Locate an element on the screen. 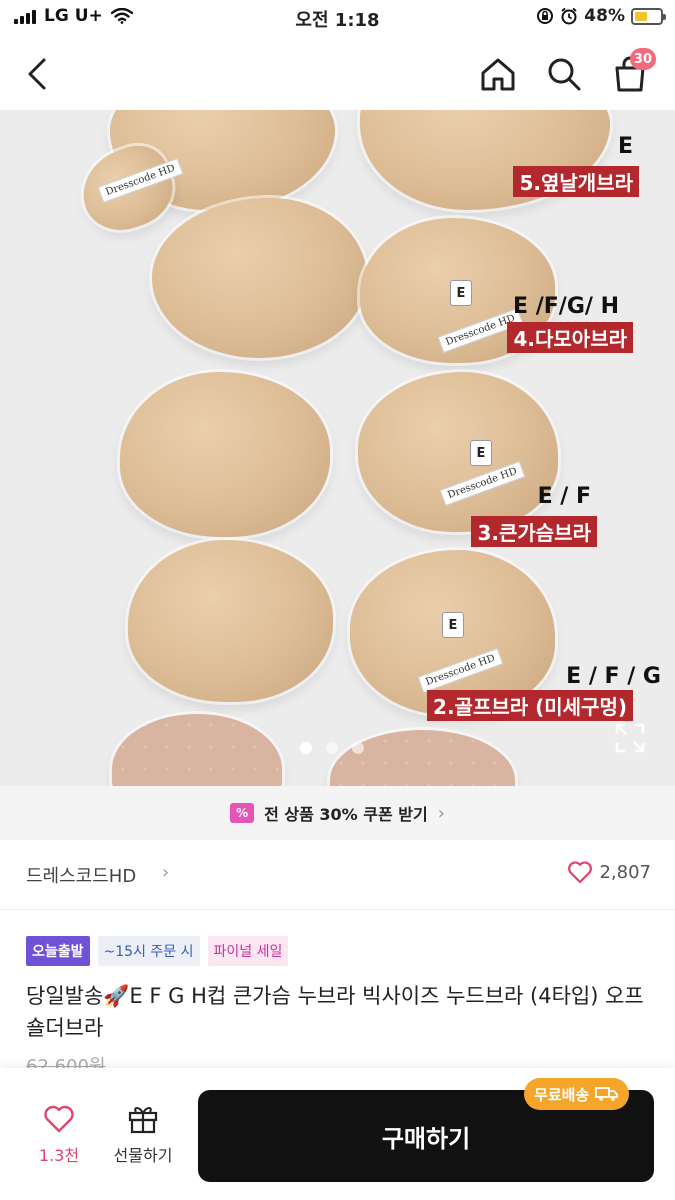 This screenshot has height=1200, width=675. size-label-2: E / F / G is located at coordinates (613, 676).